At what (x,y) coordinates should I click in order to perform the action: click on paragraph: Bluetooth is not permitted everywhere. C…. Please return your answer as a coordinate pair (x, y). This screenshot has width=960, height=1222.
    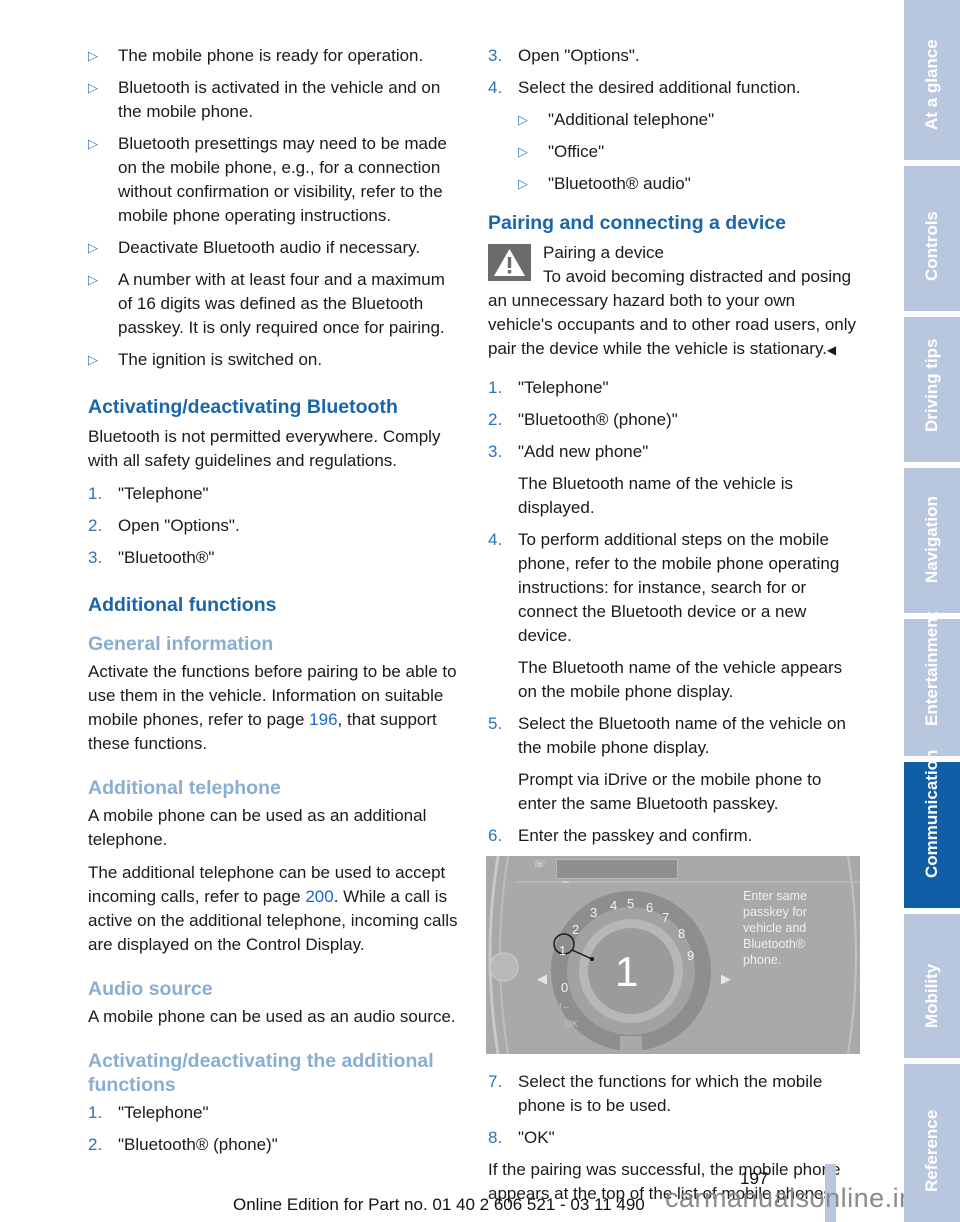
    Looking at the image, I should click on (264, 448).